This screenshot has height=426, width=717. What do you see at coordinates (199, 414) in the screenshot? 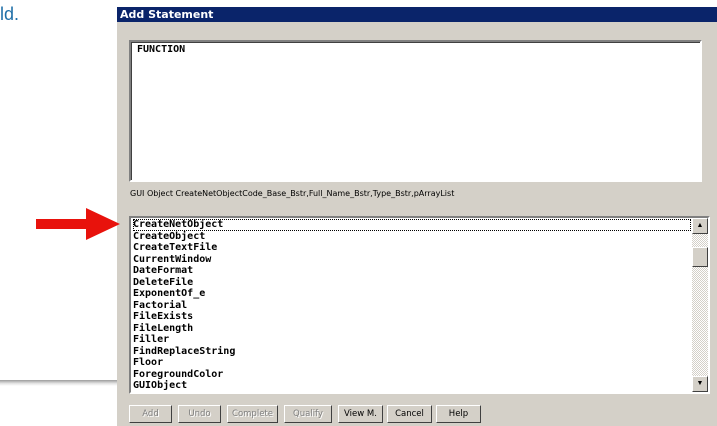
I see `undo-button: Undo` at bounding box center [199, 414].